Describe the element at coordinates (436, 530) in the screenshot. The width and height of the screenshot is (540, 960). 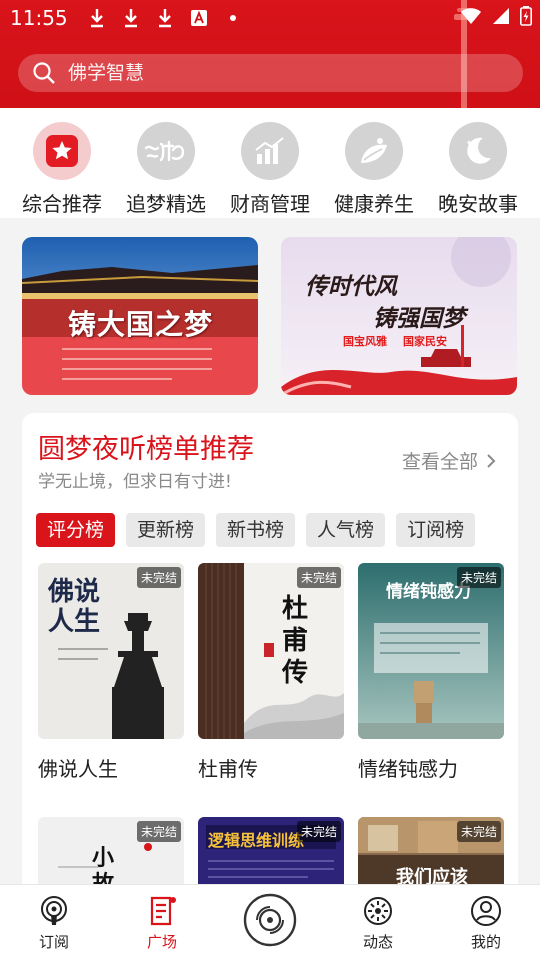
I see `tab-subscribed: 订阅榜` at that location.